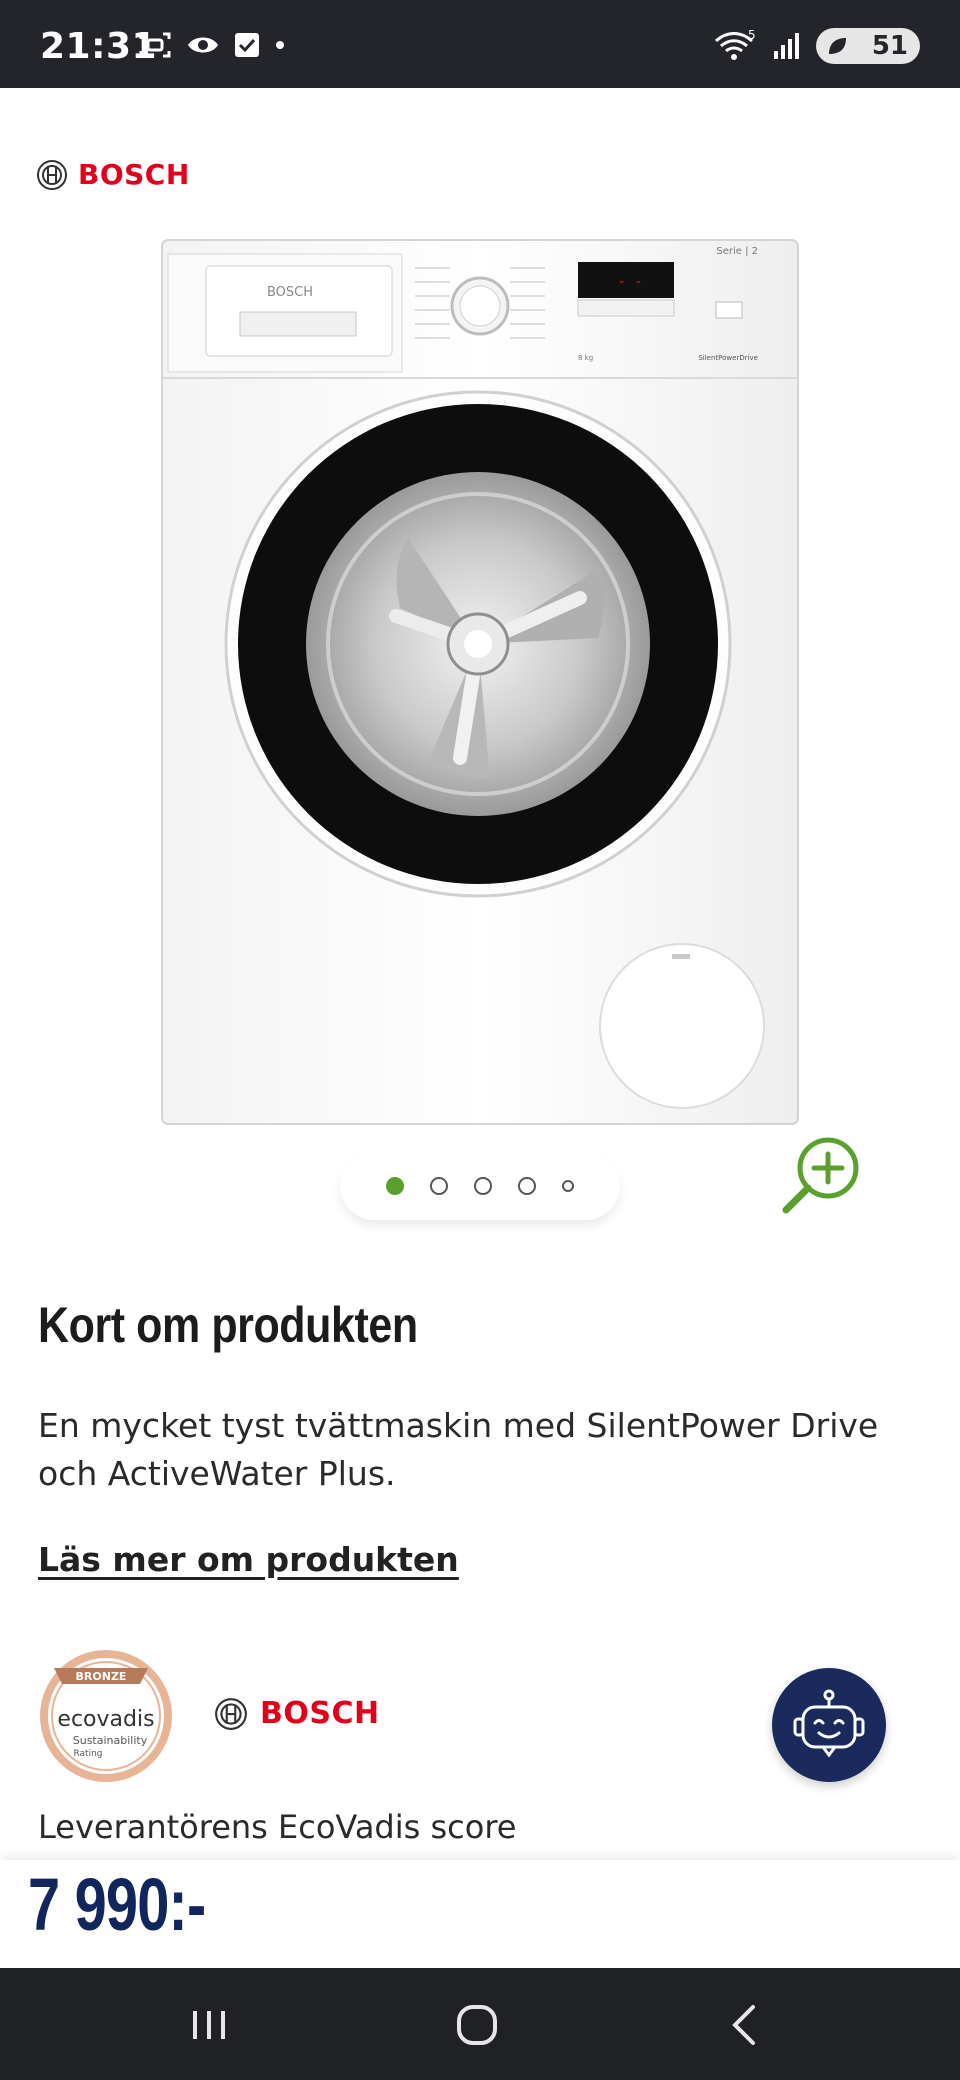 Image resolution: width=960 pixels, height=2080 pixels. I want to click on home-button, so click(477, 2025).